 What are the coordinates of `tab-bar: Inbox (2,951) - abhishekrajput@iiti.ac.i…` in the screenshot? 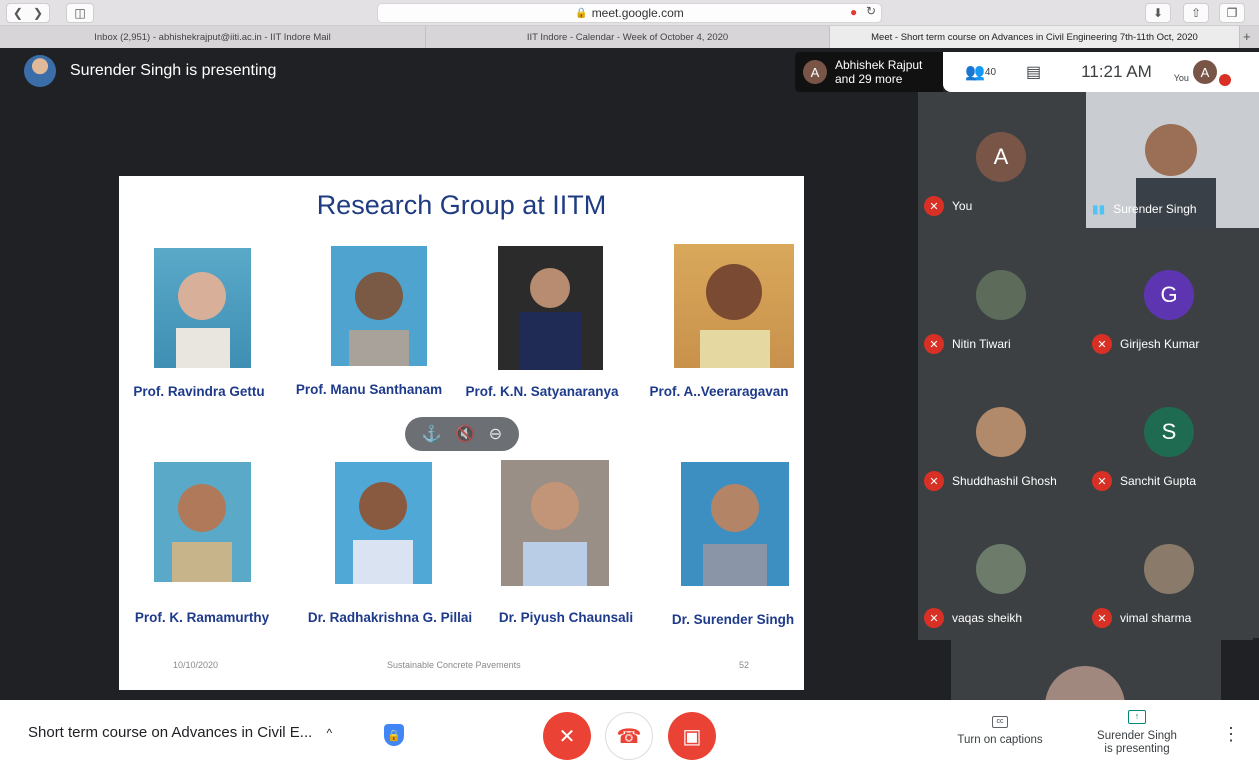 It's located at (629, 37).